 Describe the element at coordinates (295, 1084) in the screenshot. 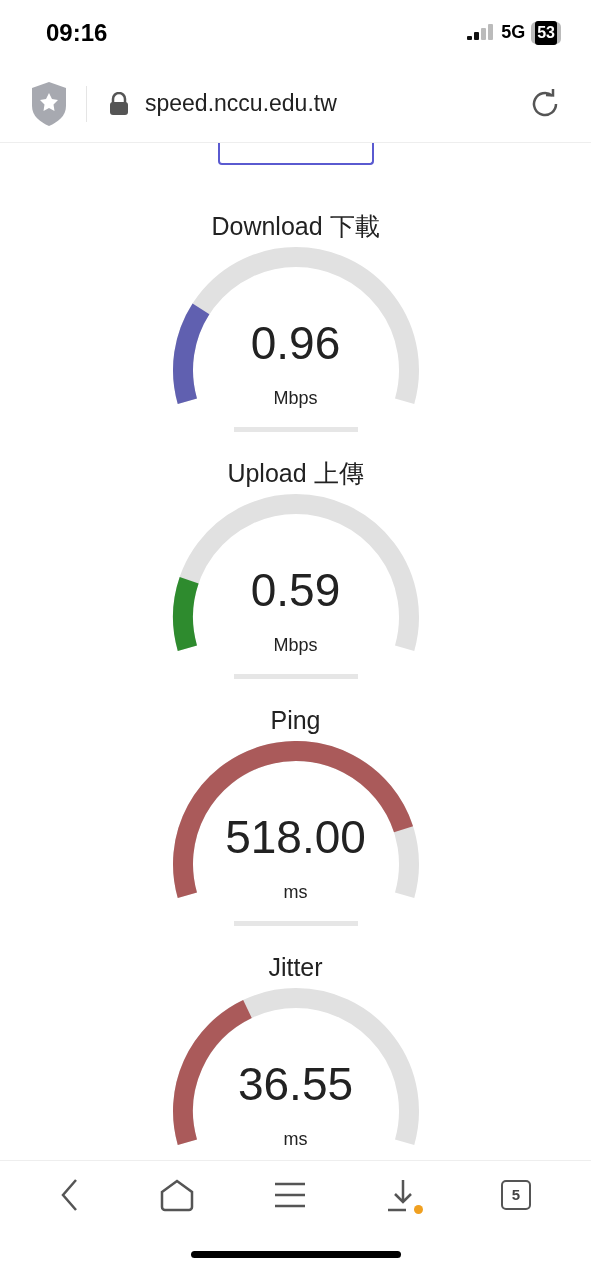

I see `gauge-value: 36.55` at that location.